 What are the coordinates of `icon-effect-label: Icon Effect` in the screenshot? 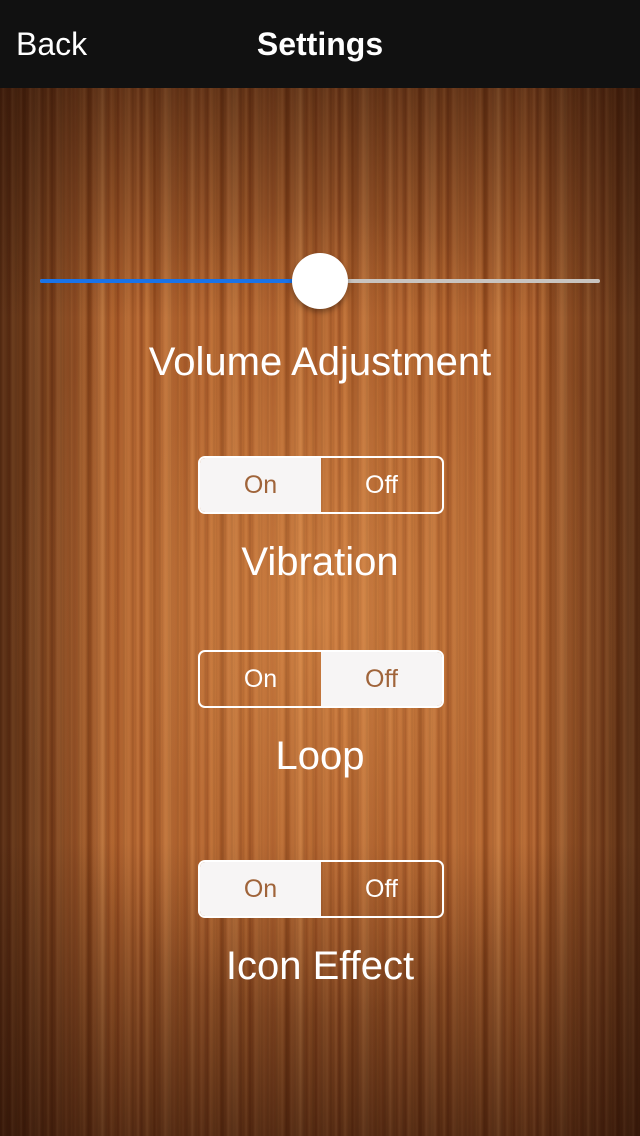 It's located at (320, 966).